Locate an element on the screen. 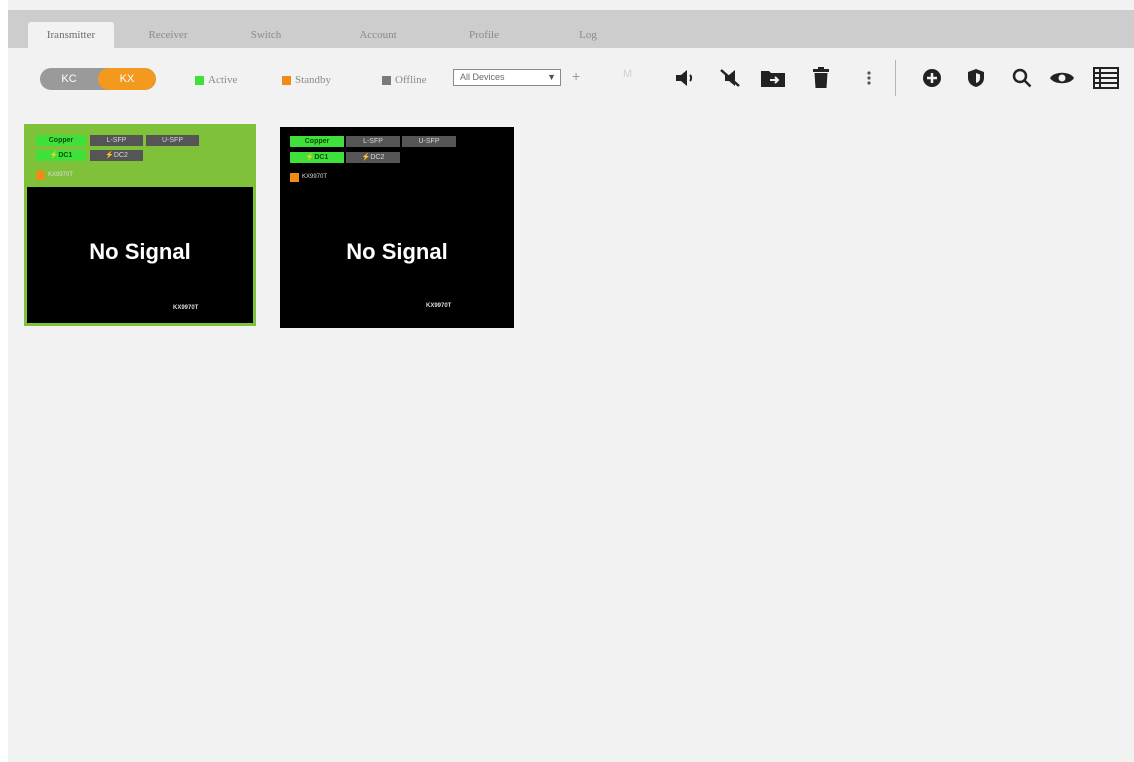 This screenshot has height=762, width=1134. tab-receiver: Receiver is located at coordinates (168, 35).